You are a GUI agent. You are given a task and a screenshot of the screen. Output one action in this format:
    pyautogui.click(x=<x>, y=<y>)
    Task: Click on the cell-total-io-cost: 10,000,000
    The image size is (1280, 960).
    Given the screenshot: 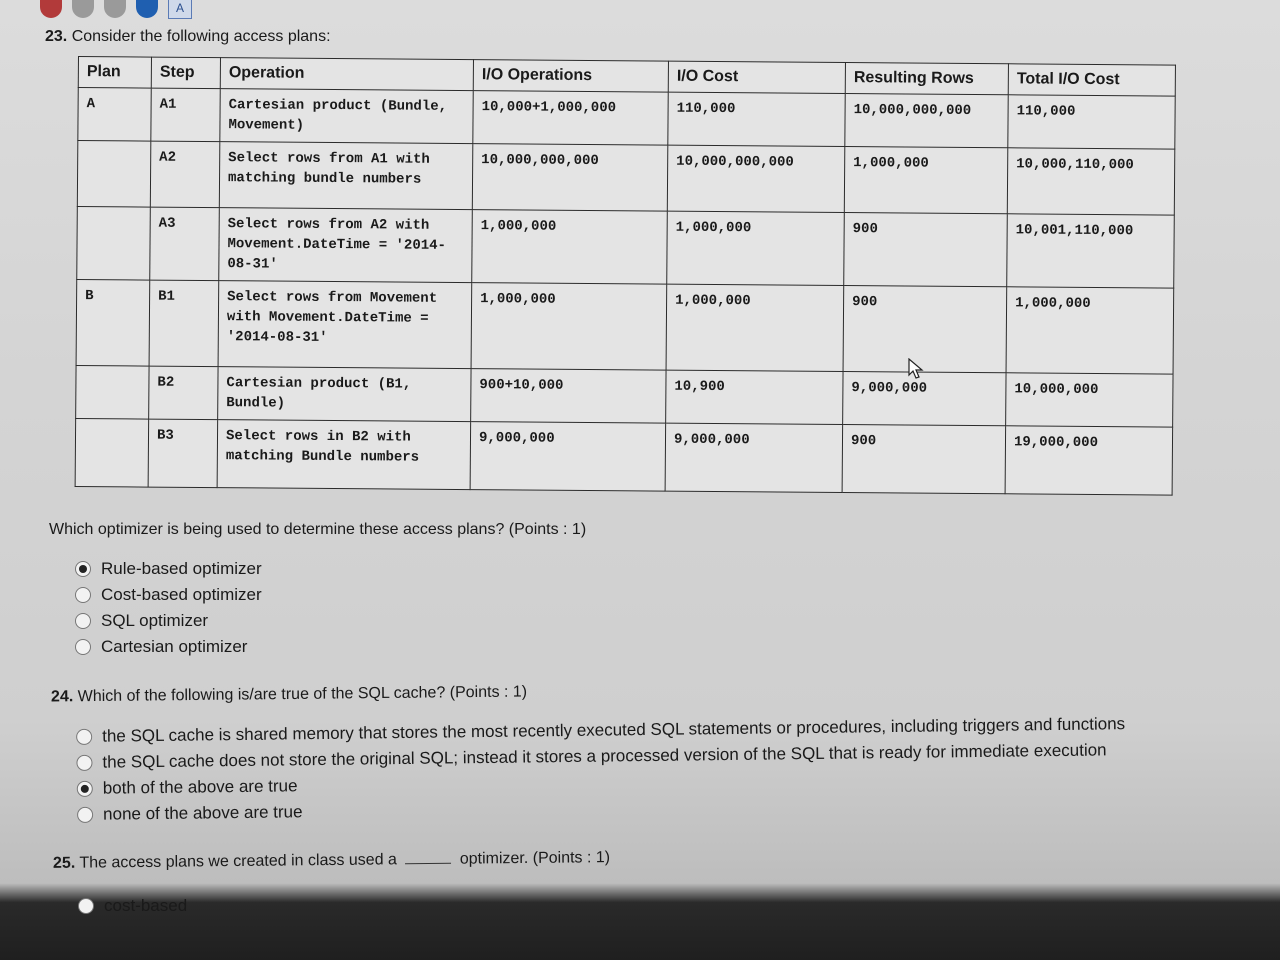 What is the action you would take?
    pyautogui.click(x=1089, y=400)
    